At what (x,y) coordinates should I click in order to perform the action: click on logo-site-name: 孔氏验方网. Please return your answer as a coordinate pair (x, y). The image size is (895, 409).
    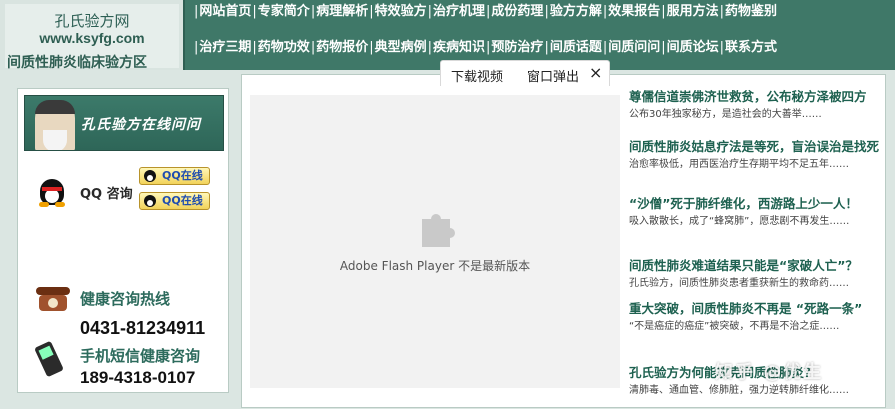
    Looking at the image, I should click on (92, 21).